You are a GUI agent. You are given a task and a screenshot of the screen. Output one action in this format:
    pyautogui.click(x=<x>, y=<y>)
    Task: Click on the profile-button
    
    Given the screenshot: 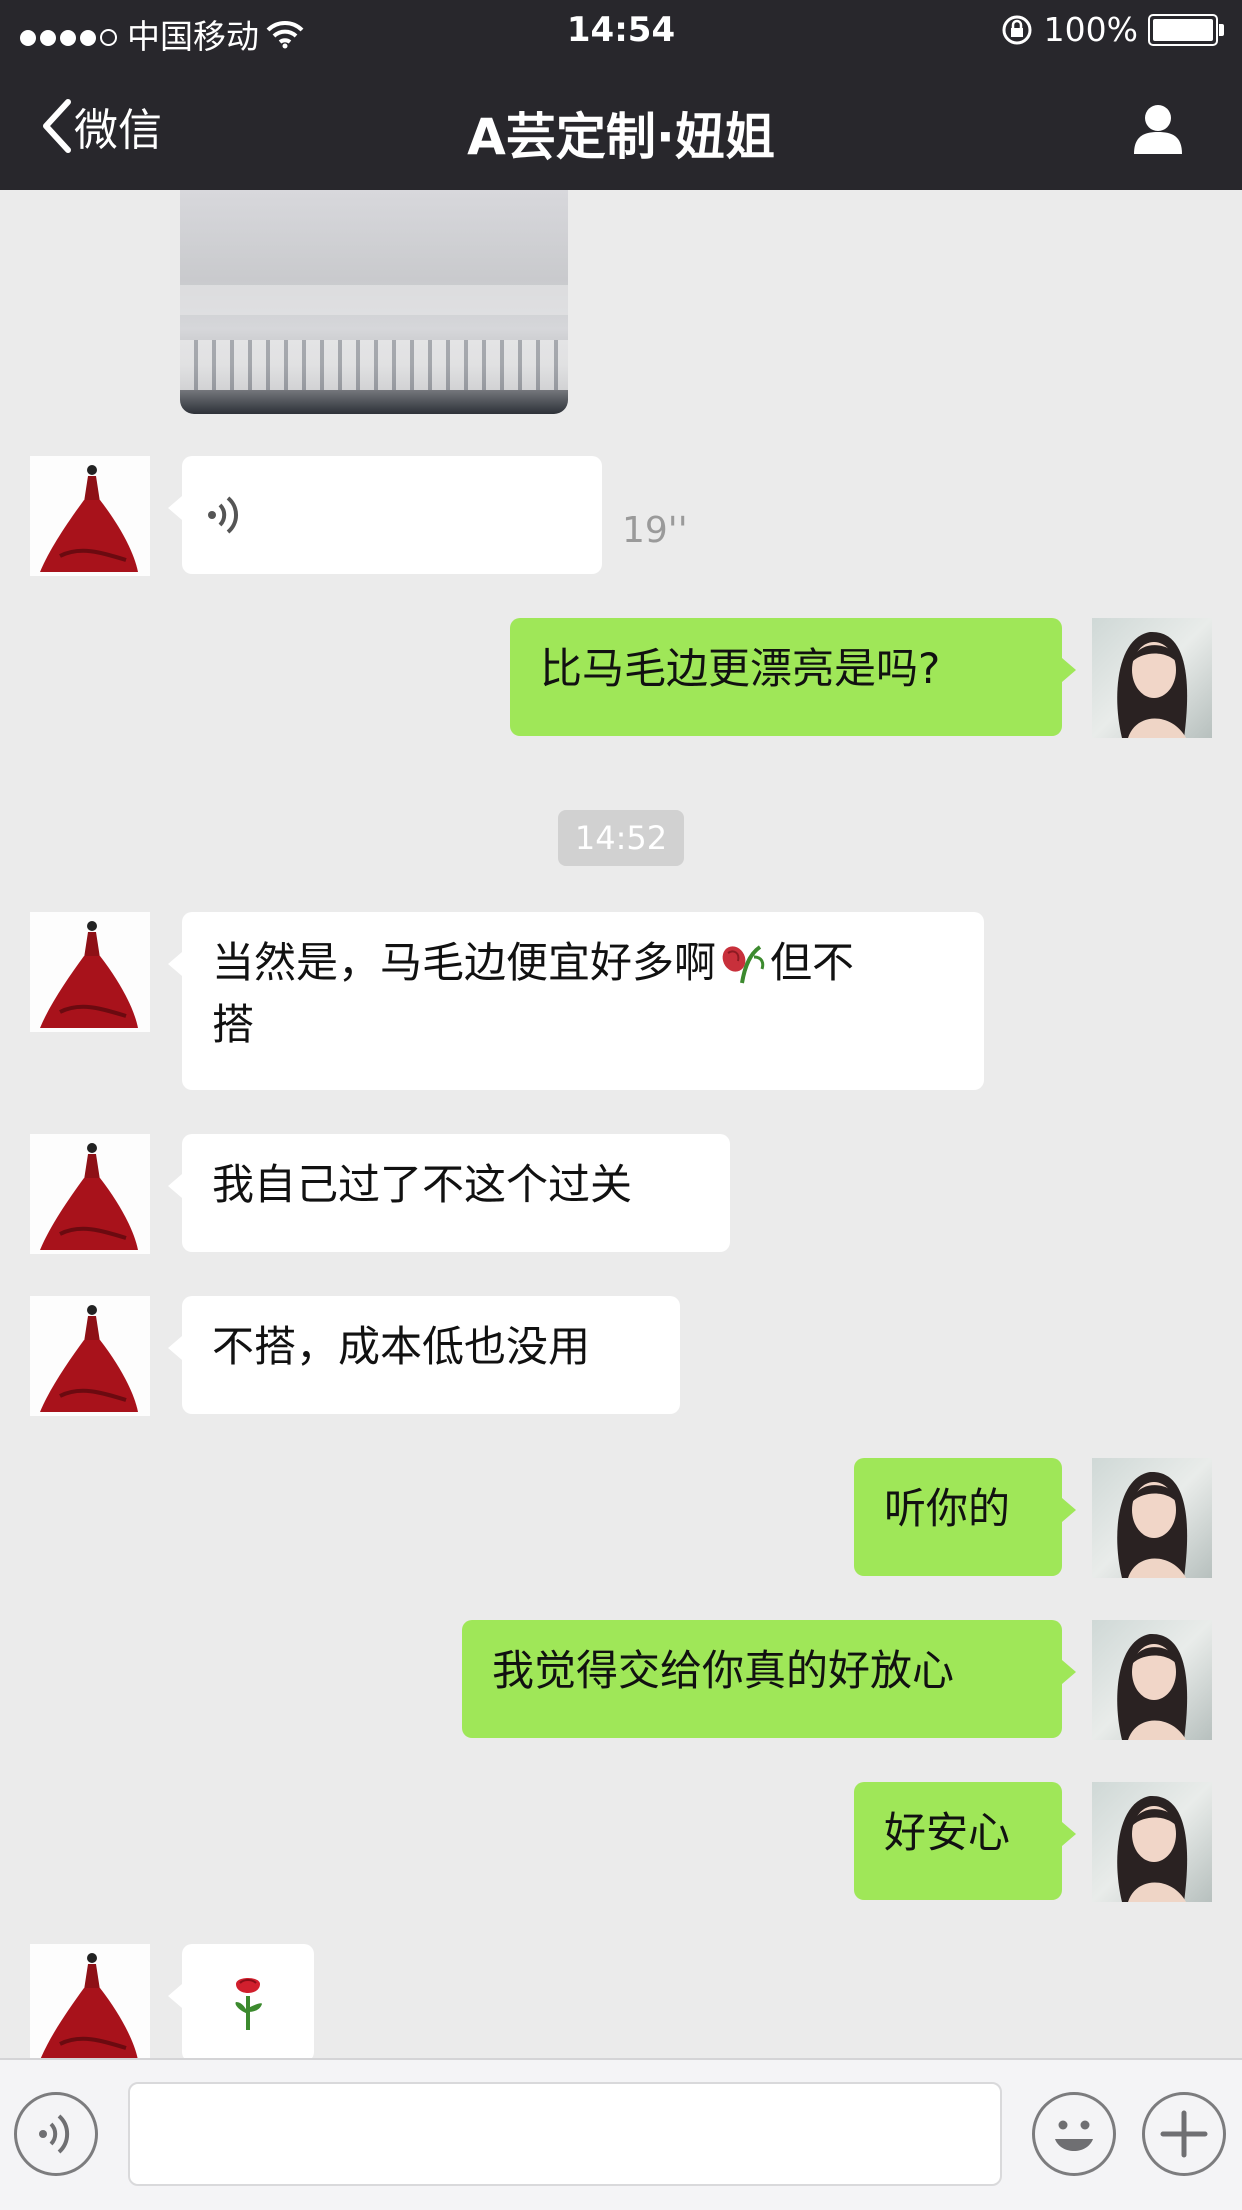 What is the action you would take?
    pyautogui.click(x=1158, y=130)
    